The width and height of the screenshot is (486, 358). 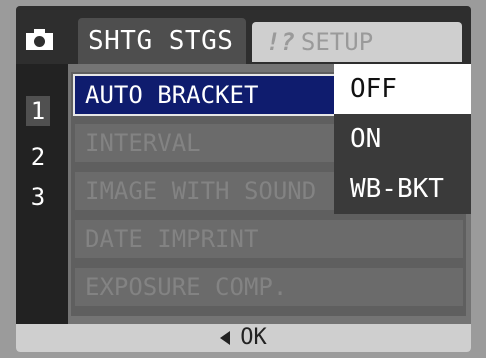 I want to click on tab-setup-label: SETUP, so click(x=337, y=42).